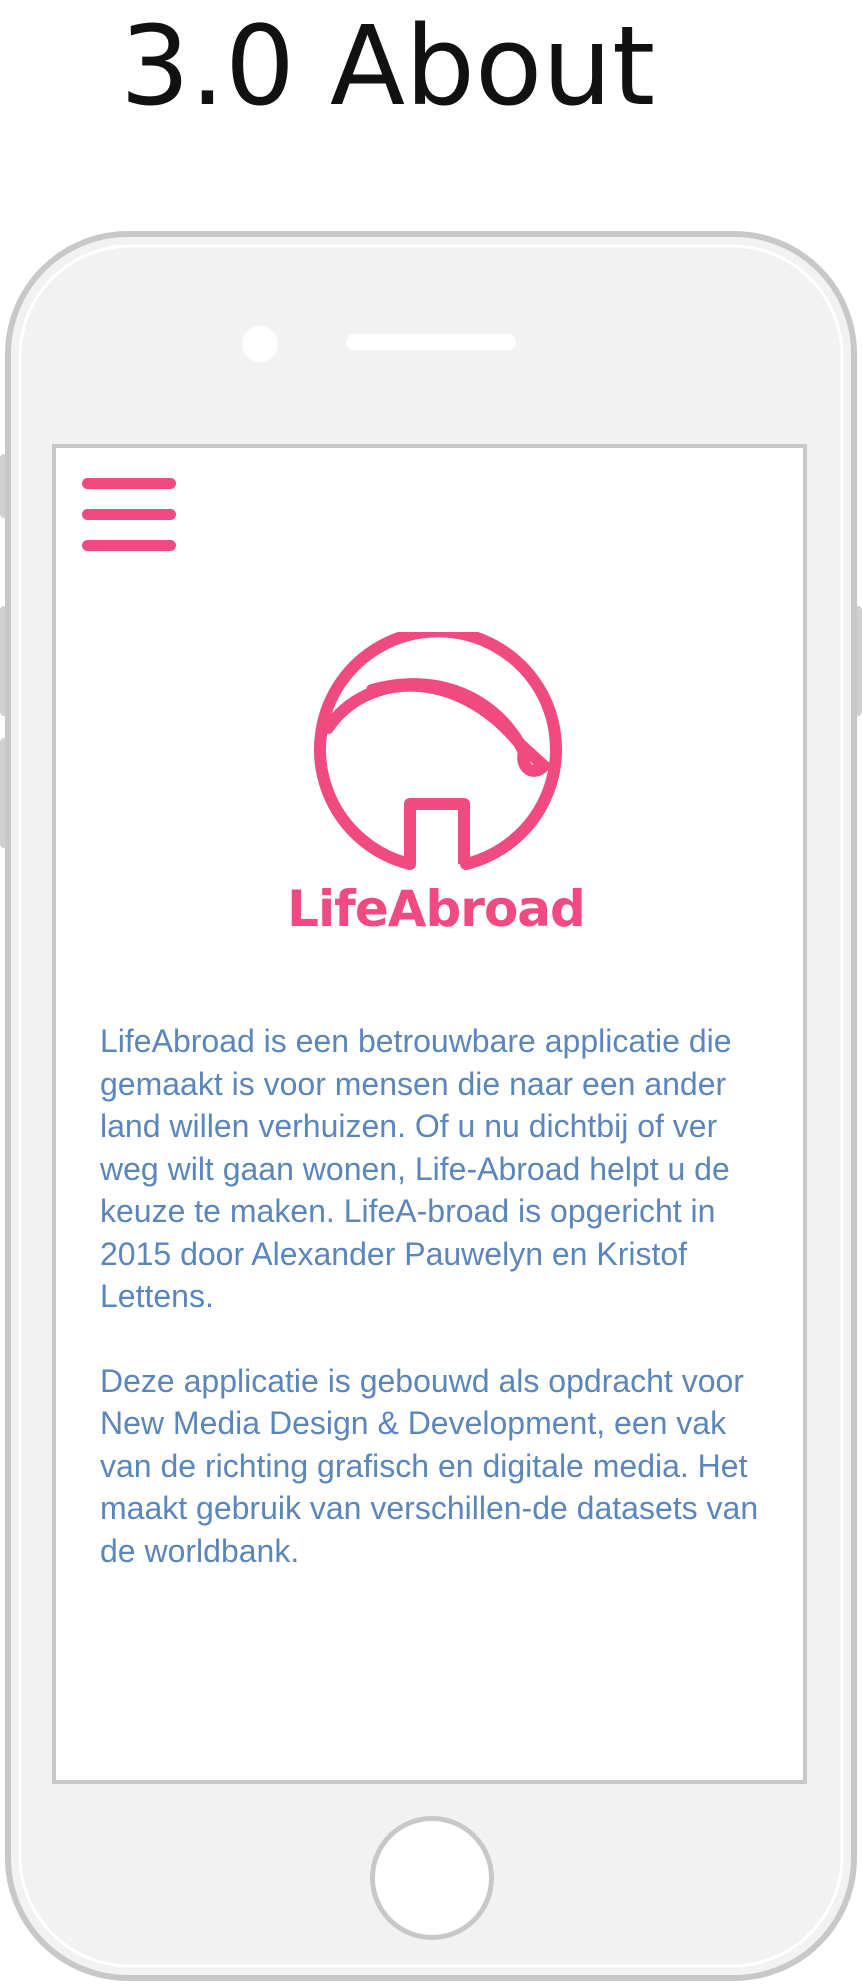  What do you see at coordinates (431, 342) in the screenshot?
I see `earpiece-speaker` at bounding box center [431, 342].